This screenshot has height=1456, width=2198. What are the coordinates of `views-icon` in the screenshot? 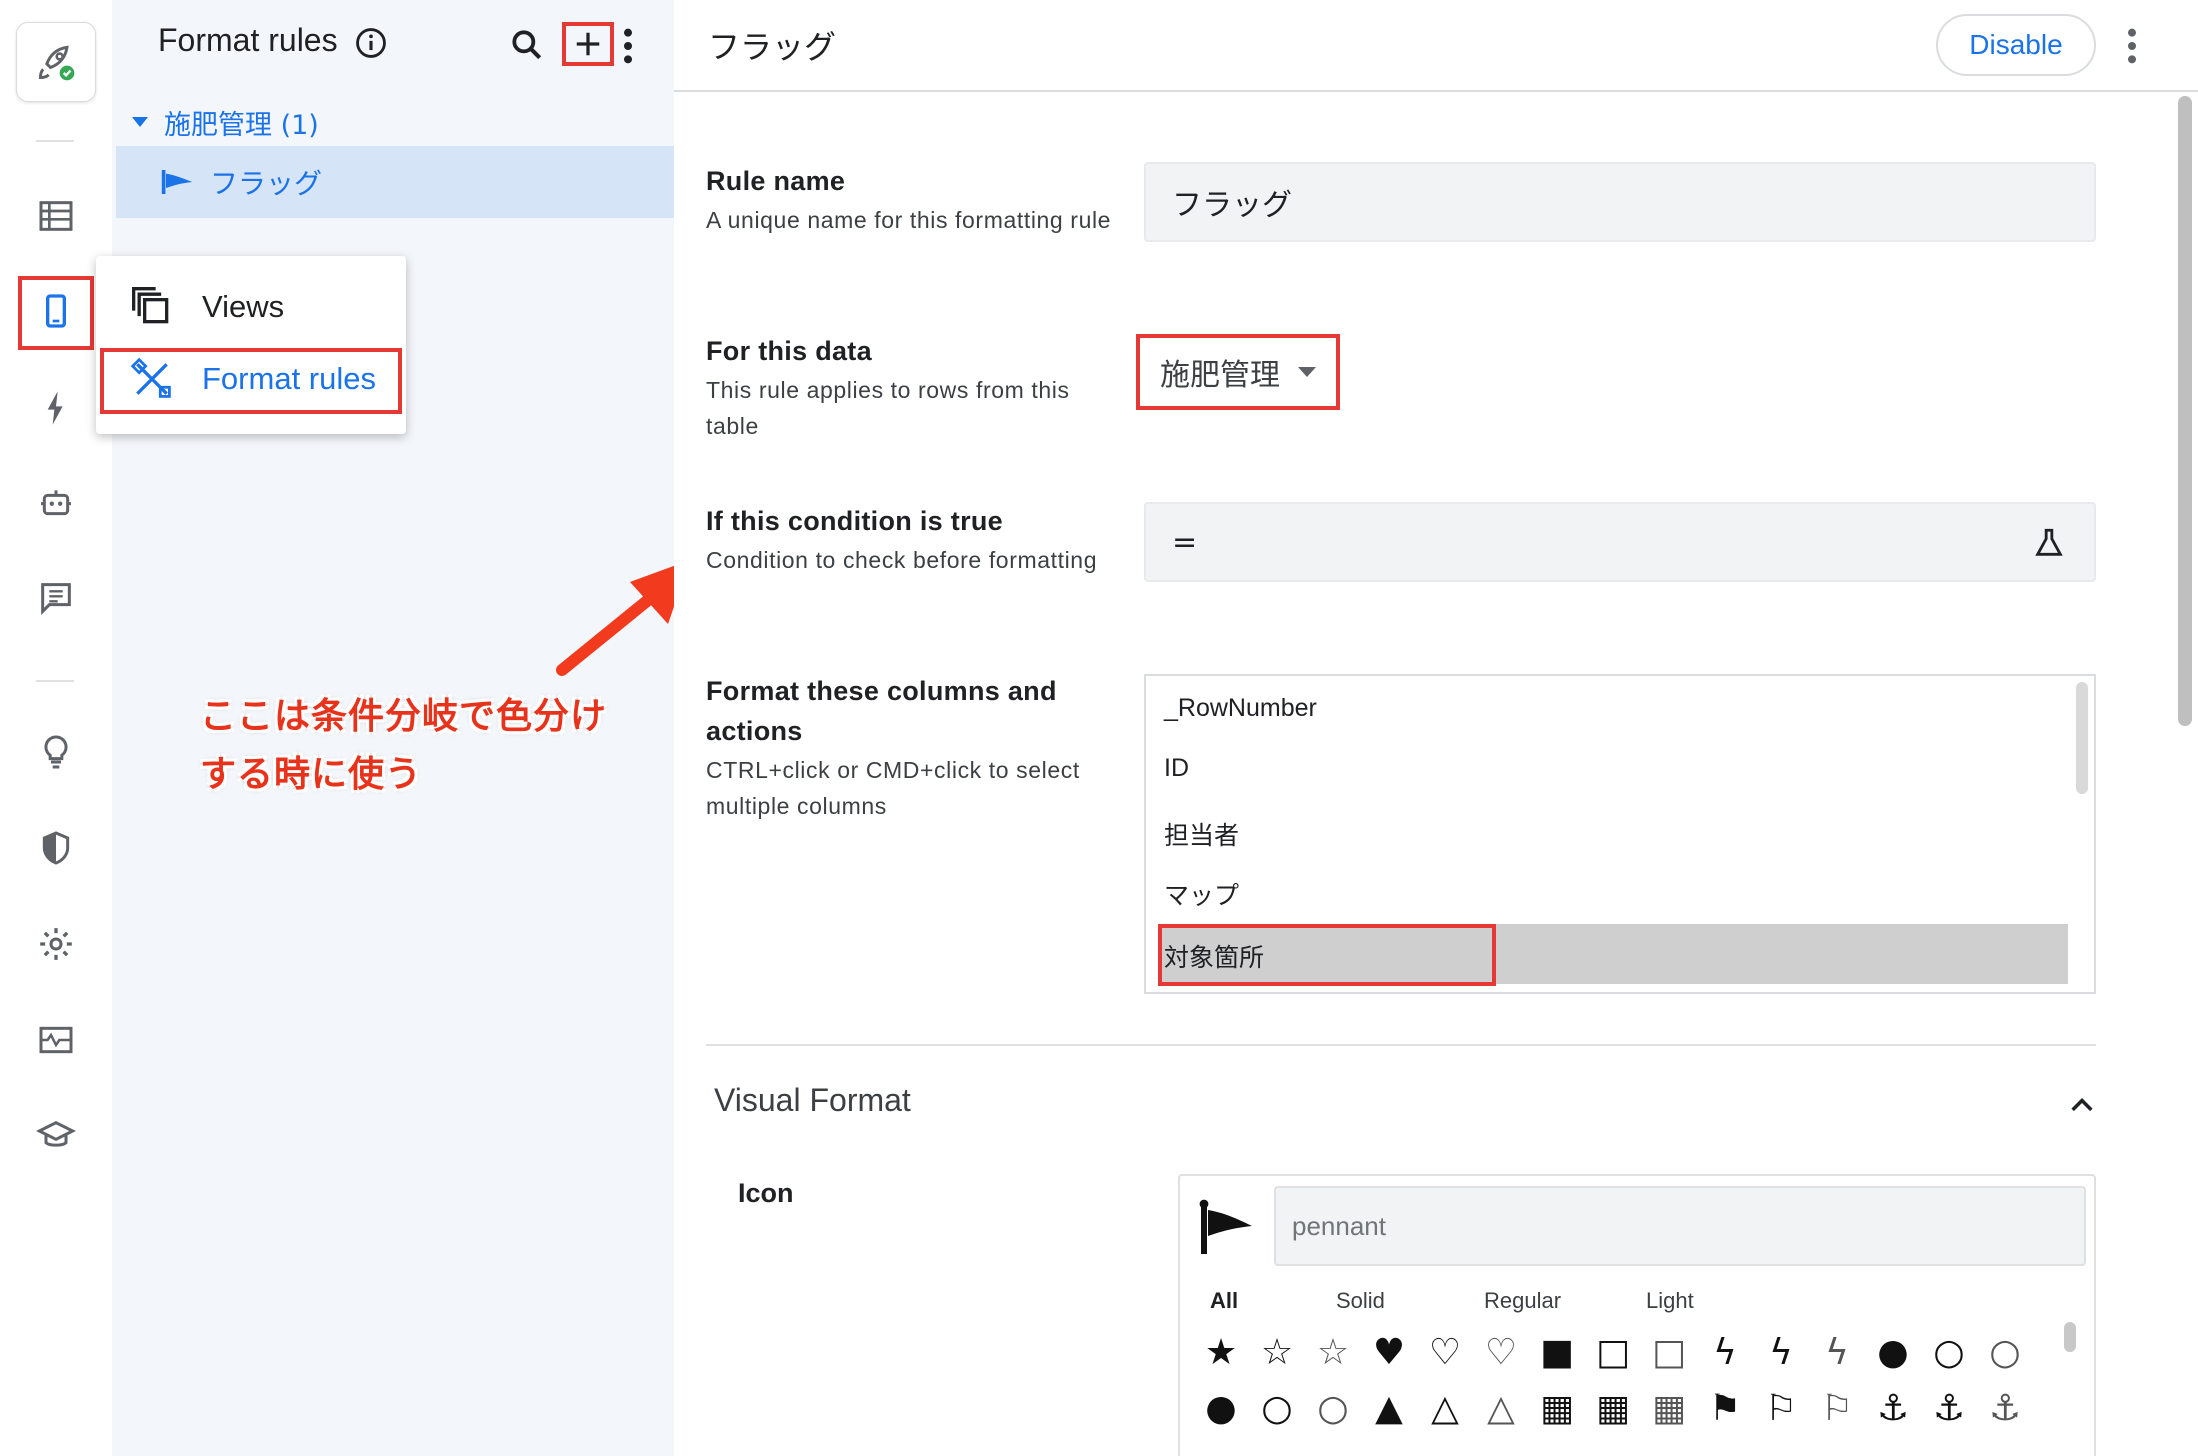 It's located at (150, 305).